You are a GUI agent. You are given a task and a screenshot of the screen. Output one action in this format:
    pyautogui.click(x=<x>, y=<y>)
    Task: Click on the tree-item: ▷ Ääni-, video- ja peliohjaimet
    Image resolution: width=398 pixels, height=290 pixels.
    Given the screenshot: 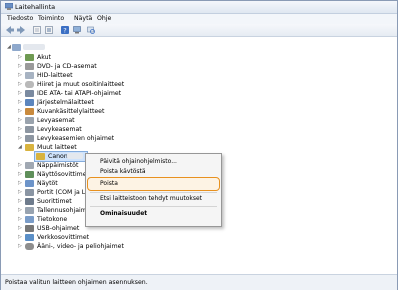 What is the action you would take?
    pyautogui.click(x=151, y=246)
    